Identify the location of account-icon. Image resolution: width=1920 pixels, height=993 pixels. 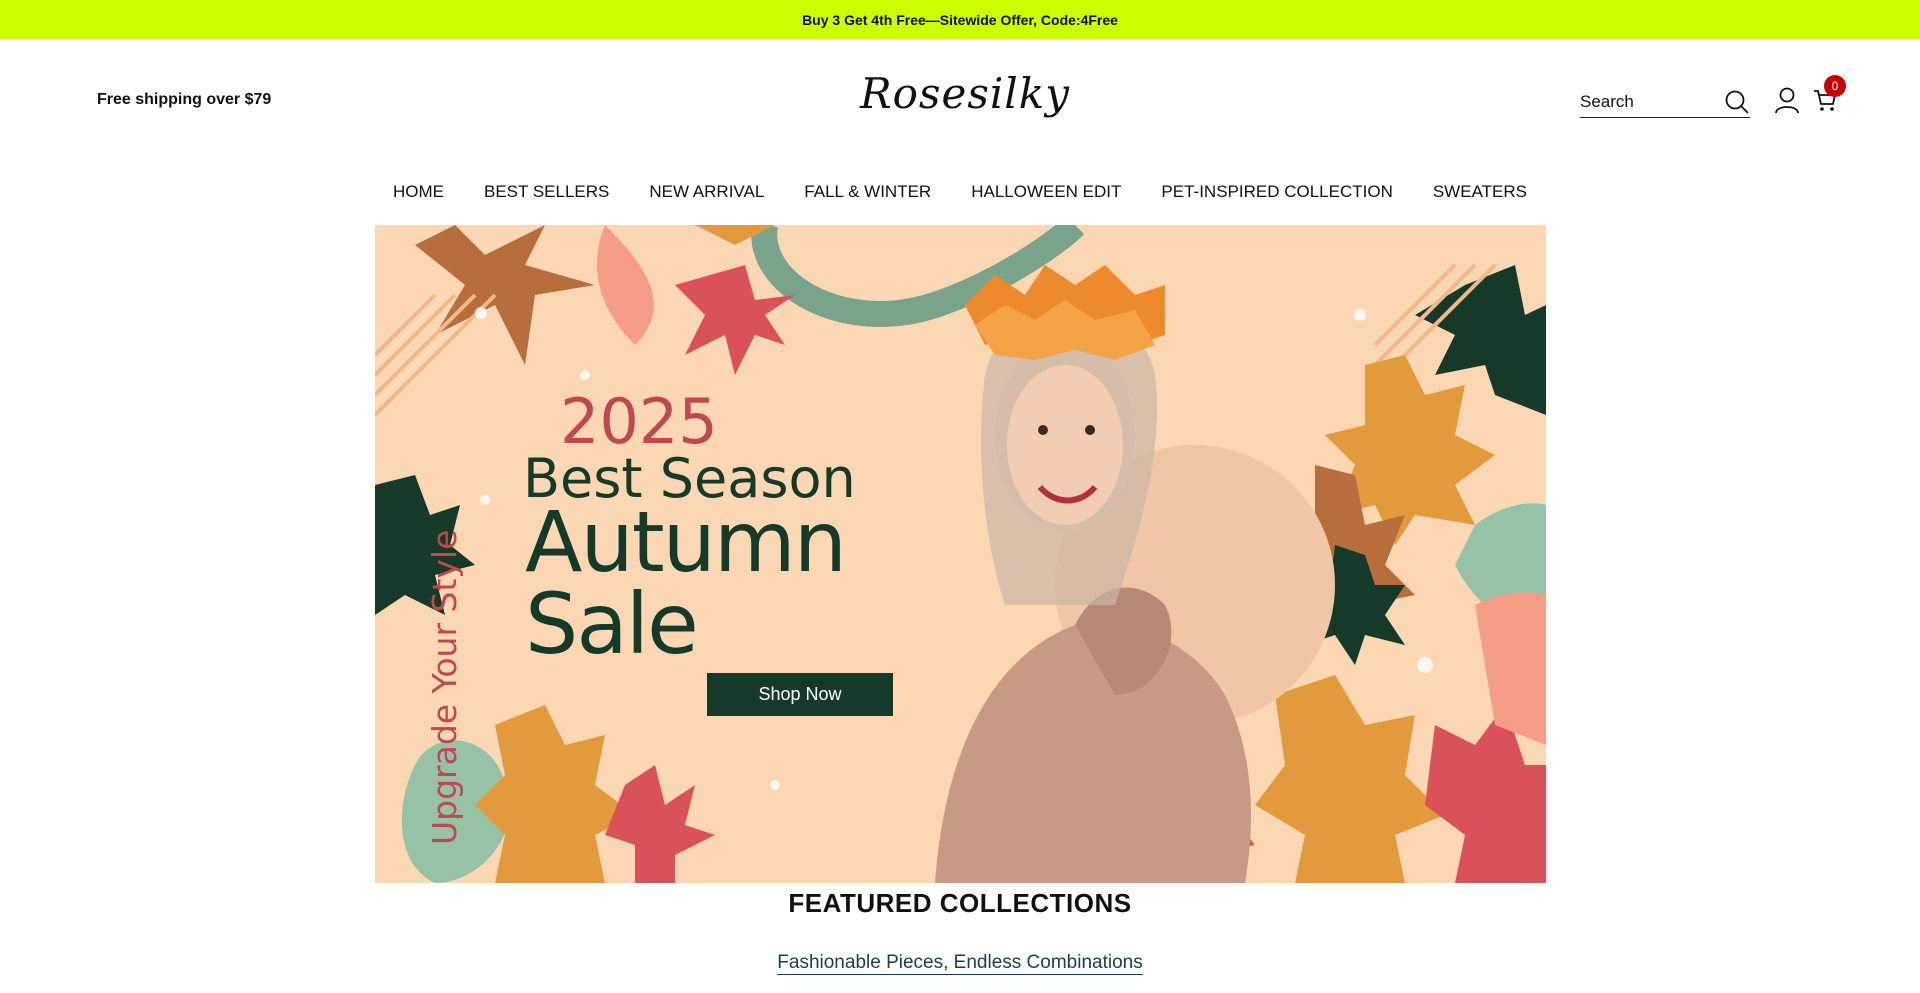
(1787, 100).